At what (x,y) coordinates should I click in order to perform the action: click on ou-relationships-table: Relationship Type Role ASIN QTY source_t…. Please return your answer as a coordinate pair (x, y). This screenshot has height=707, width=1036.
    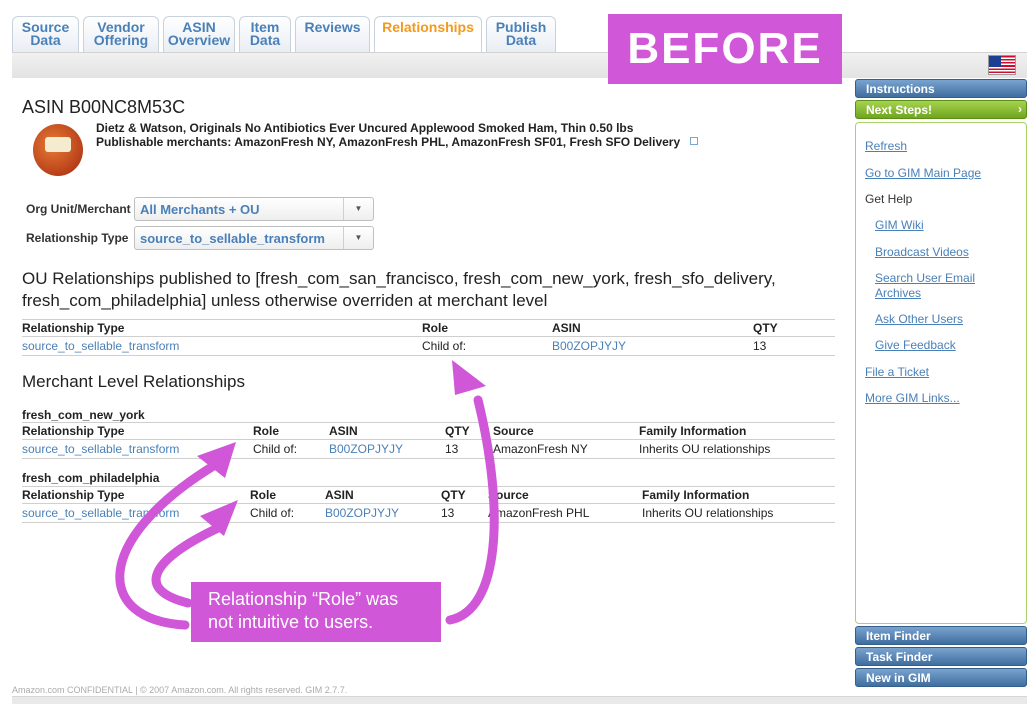
    Looking at the image, I should click on (428, 337).